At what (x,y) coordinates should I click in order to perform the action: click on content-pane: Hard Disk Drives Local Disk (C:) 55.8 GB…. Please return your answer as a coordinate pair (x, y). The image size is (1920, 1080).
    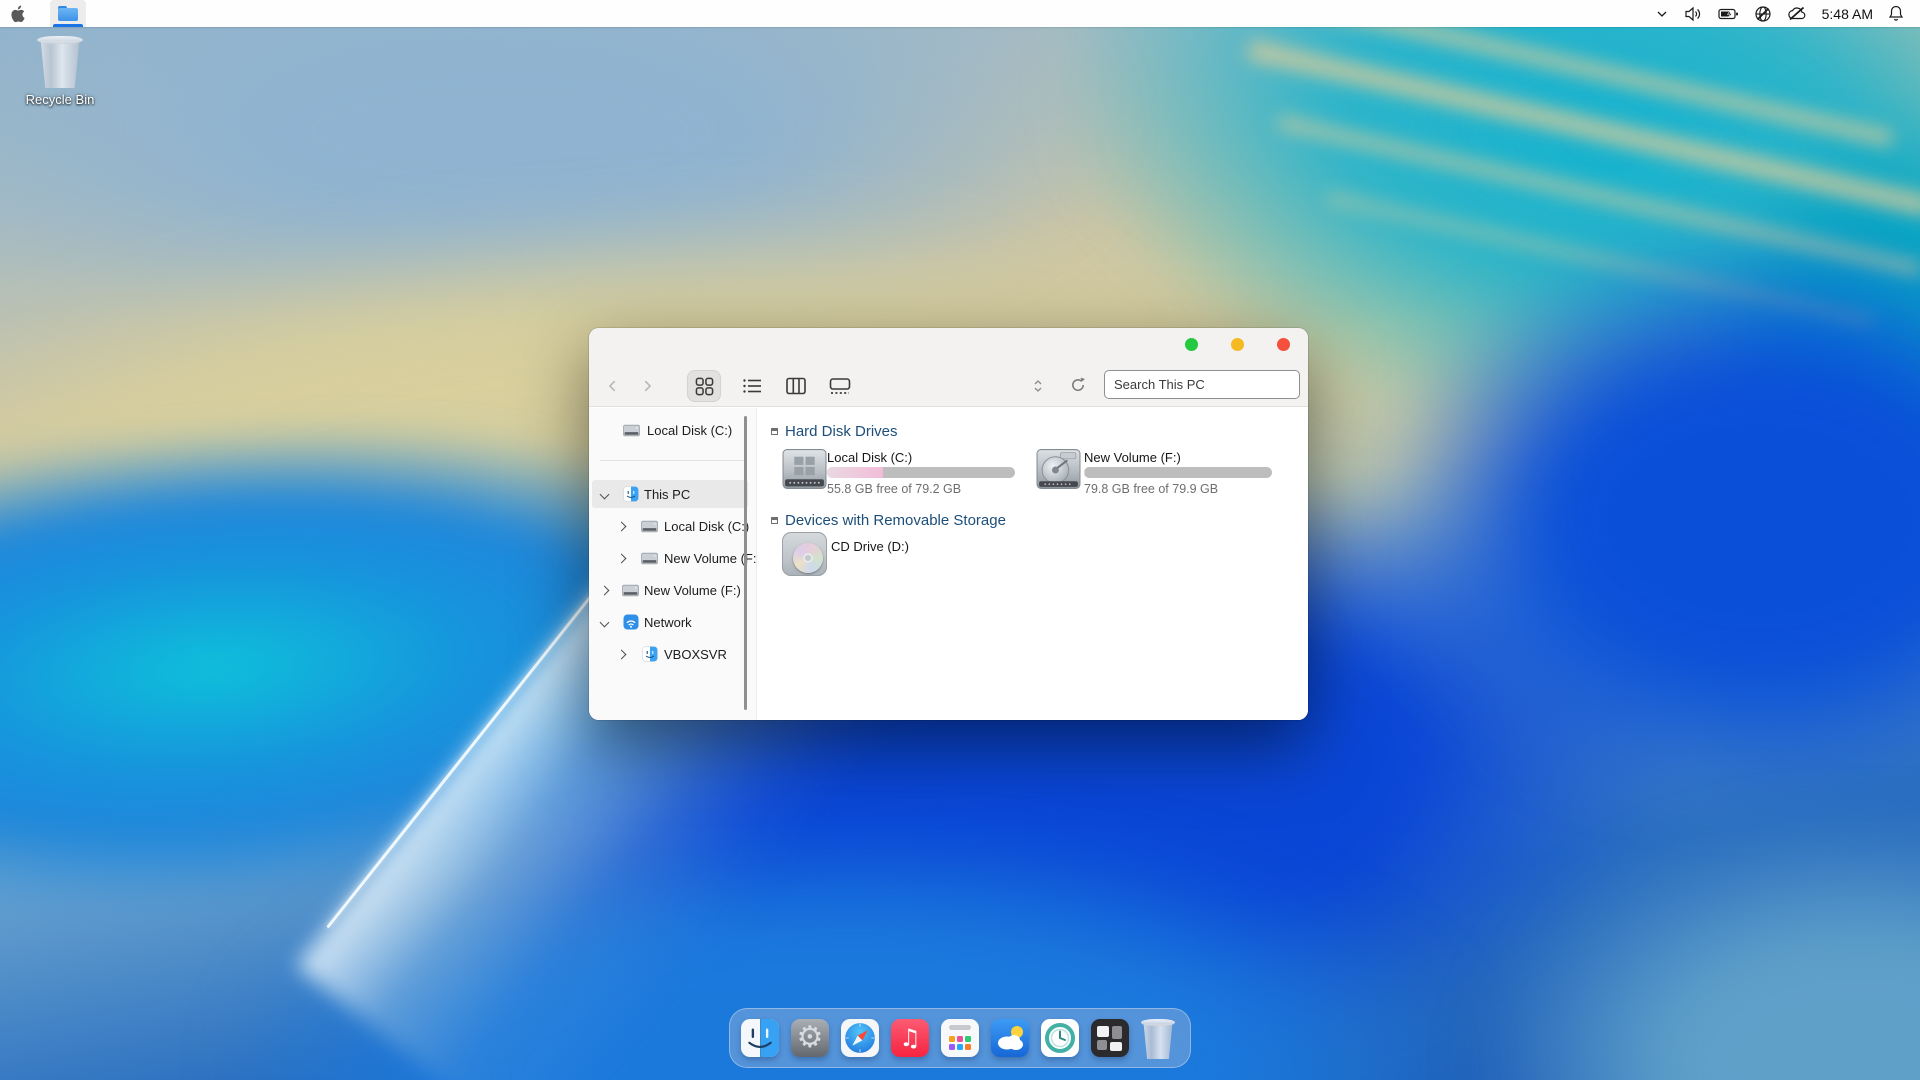
    Looking at the image, I should click on (1032, 564).